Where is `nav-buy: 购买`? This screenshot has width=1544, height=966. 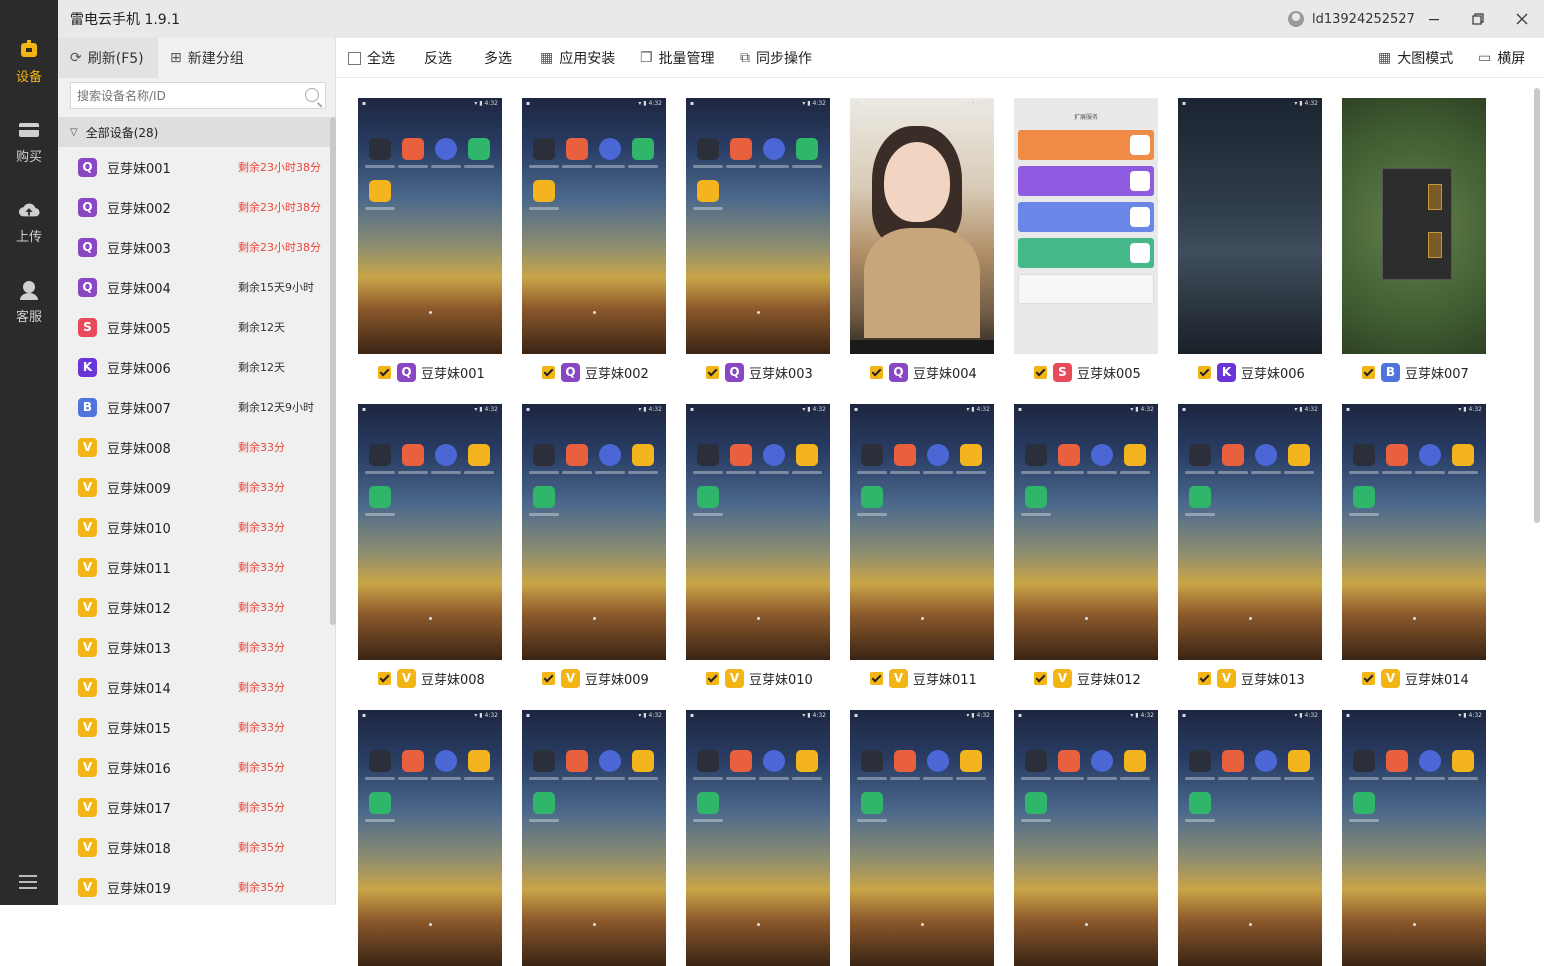
nav-buy: 购买 is located at coordinates (29, 142).